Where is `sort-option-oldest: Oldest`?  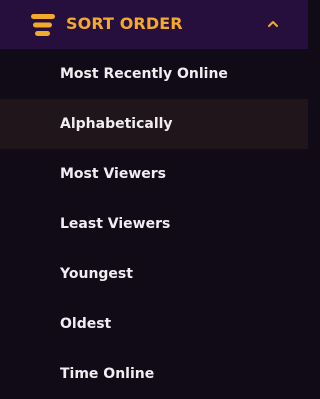 sort-option-oldest: Oldest is located at coordinates (154, 324).